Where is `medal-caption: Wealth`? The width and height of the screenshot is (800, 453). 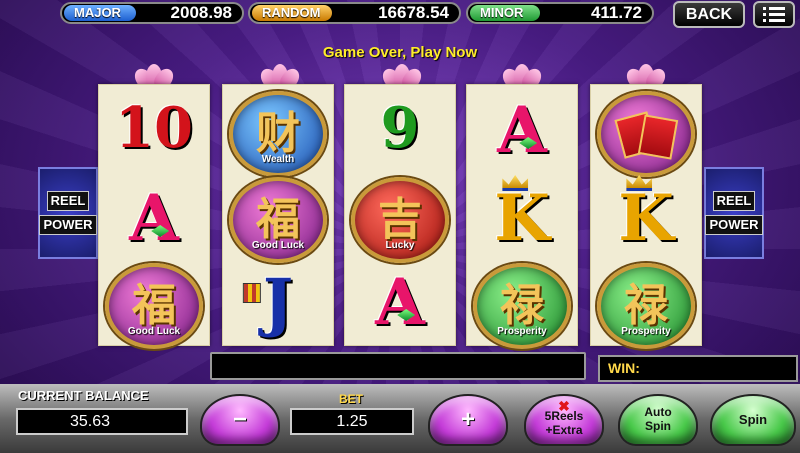
medal-caption: Wealth is located at coordinates (278, 159).